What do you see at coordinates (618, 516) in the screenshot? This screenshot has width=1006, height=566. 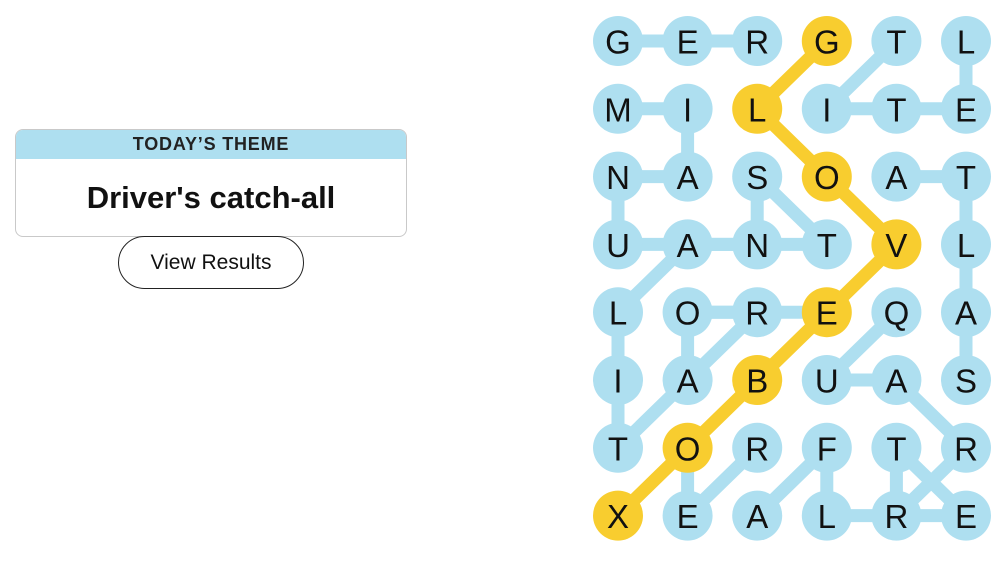 I see `cell-letter: X` at bounding box center [618, 516].